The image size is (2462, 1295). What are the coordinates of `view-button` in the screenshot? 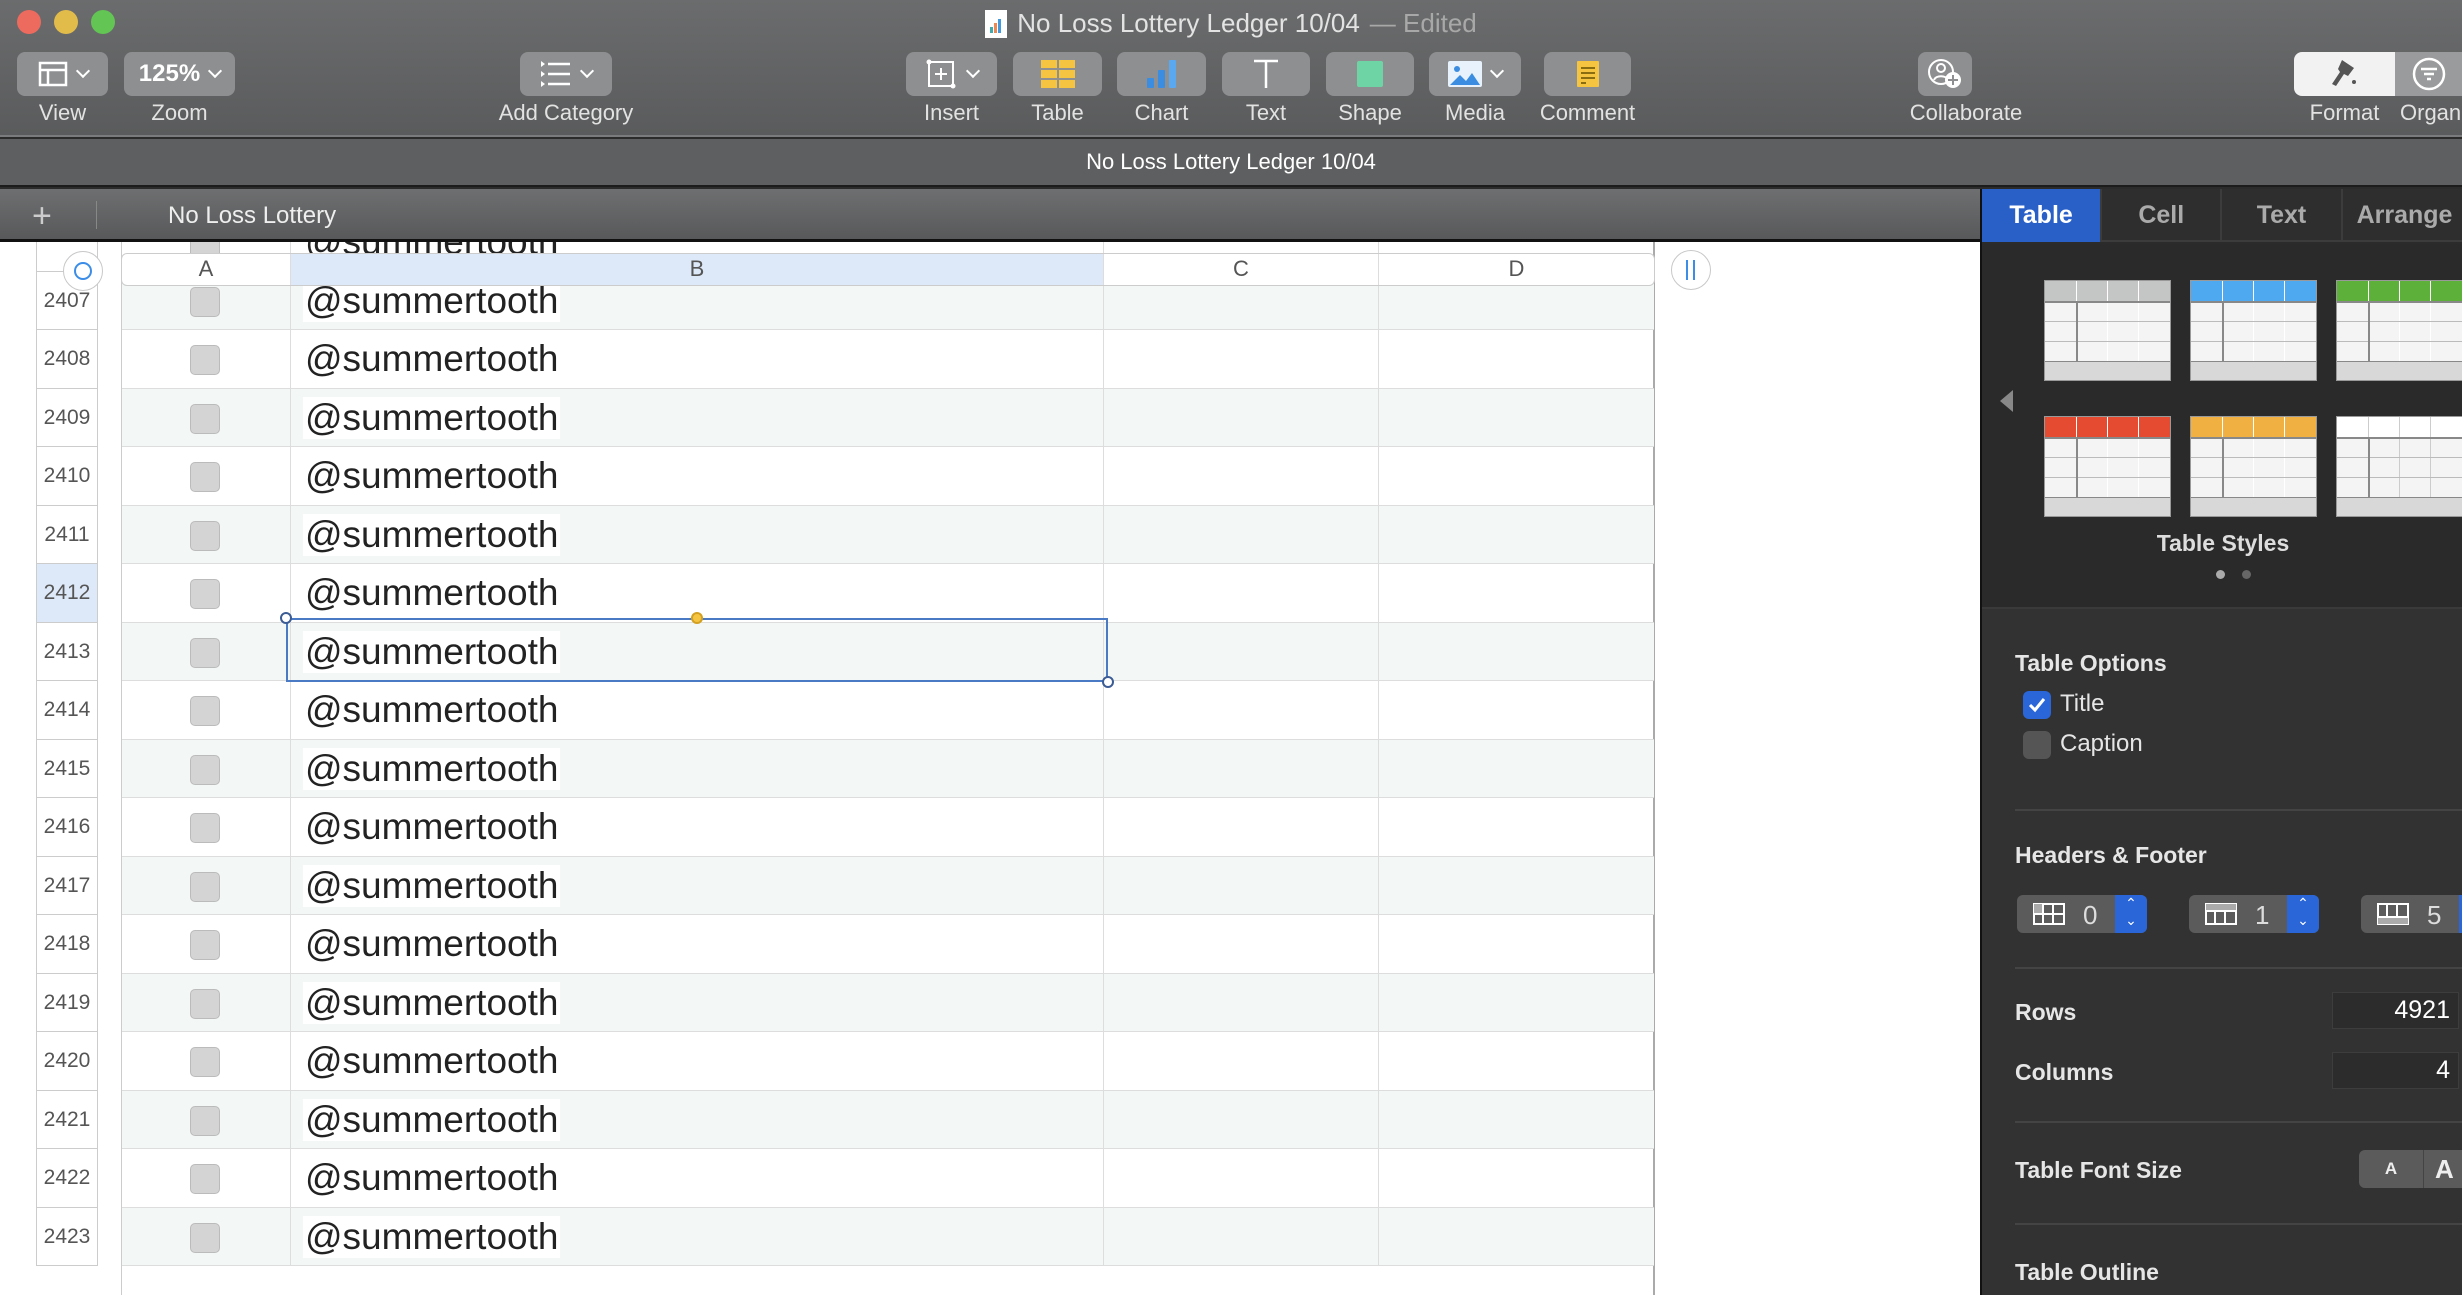 It's located at (62, 74).